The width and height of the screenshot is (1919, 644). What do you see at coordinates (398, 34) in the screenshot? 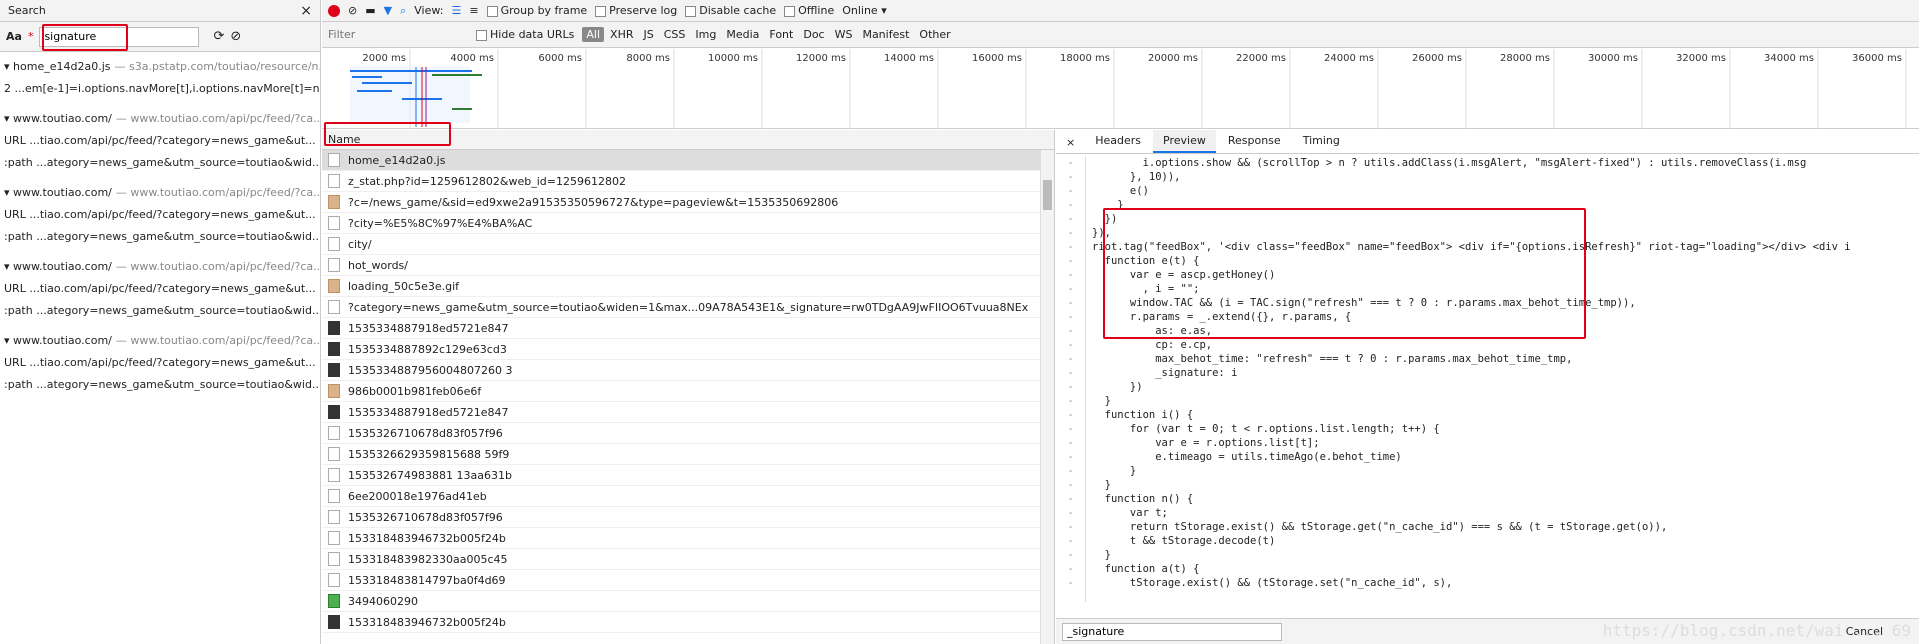
I see `filter-input` at bounding box center [398, 34].